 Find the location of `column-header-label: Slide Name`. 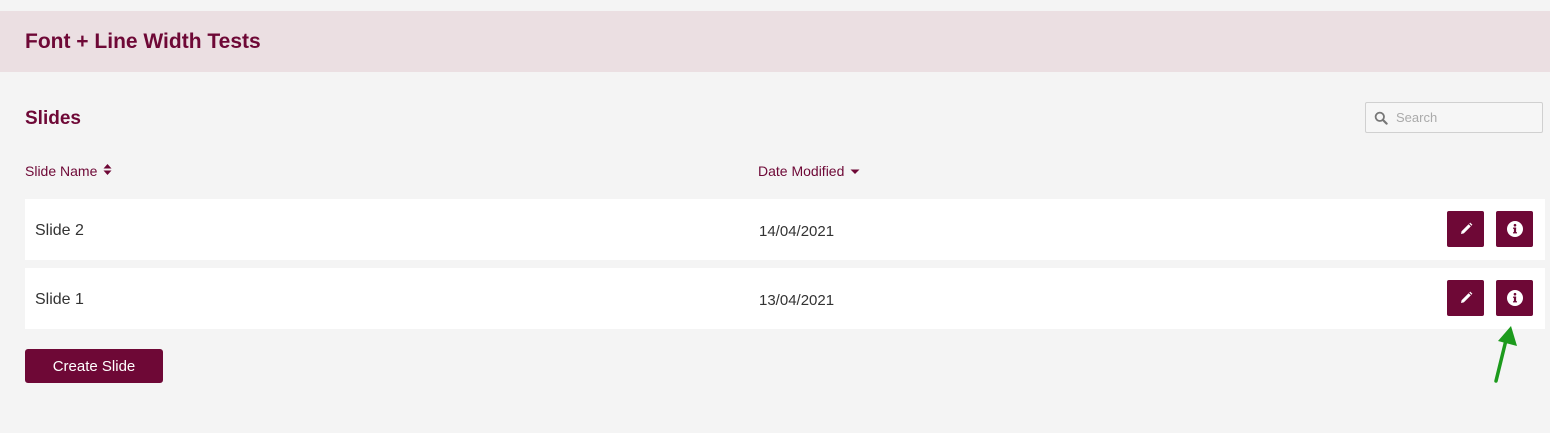

column-header-label: Slide Name is located at coordinates (61, 171).